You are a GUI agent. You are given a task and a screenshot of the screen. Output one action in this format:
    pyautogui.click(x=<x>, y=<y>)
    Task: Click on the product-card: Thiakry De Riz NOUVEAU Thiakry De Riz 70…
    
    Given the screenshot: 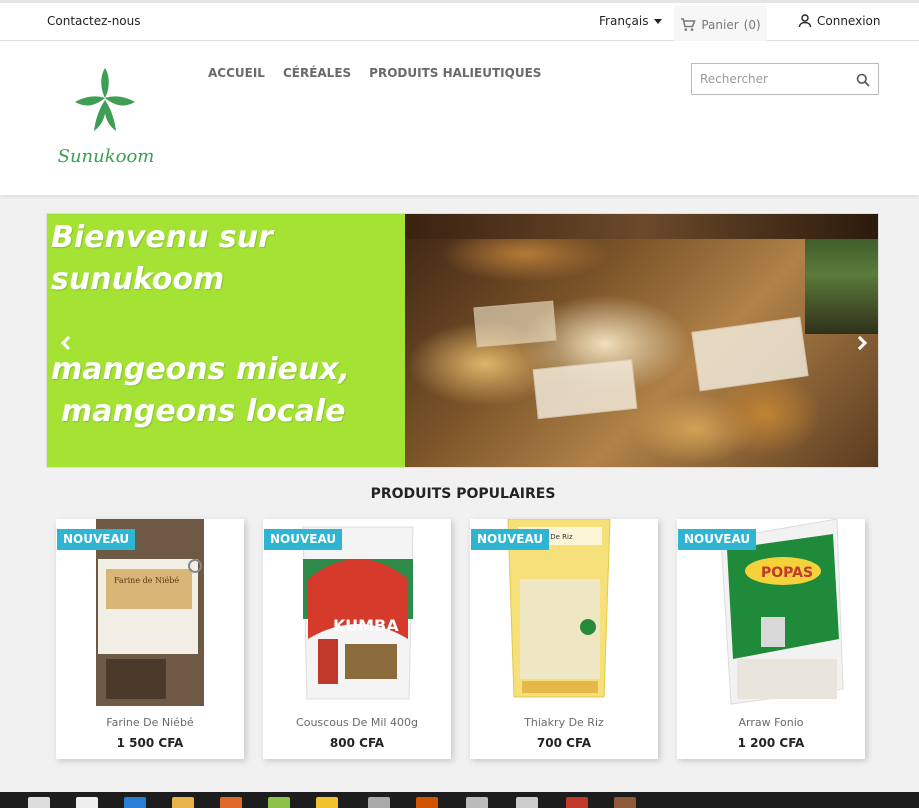 What is the action you would take?
    pyautogui.click(x=564, y=639)
    